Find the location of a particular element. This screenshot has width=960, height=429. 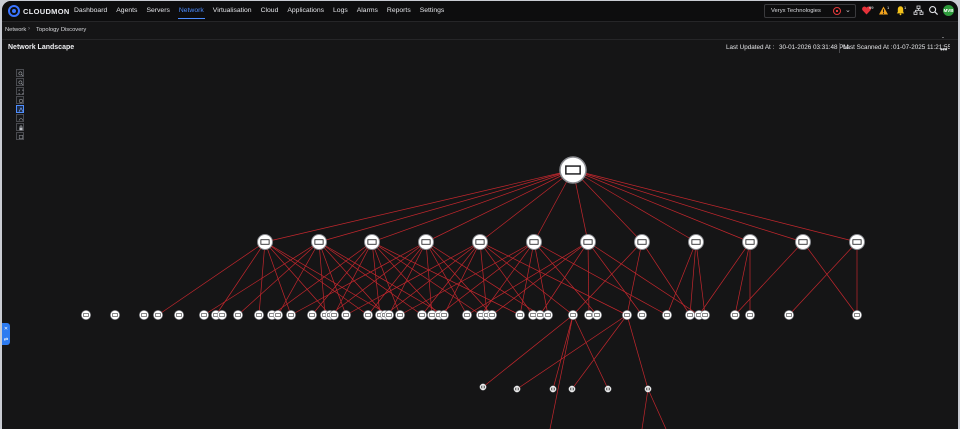

side-panel-toggle: ✕ ⇄ is located at coordinates (6, 334).